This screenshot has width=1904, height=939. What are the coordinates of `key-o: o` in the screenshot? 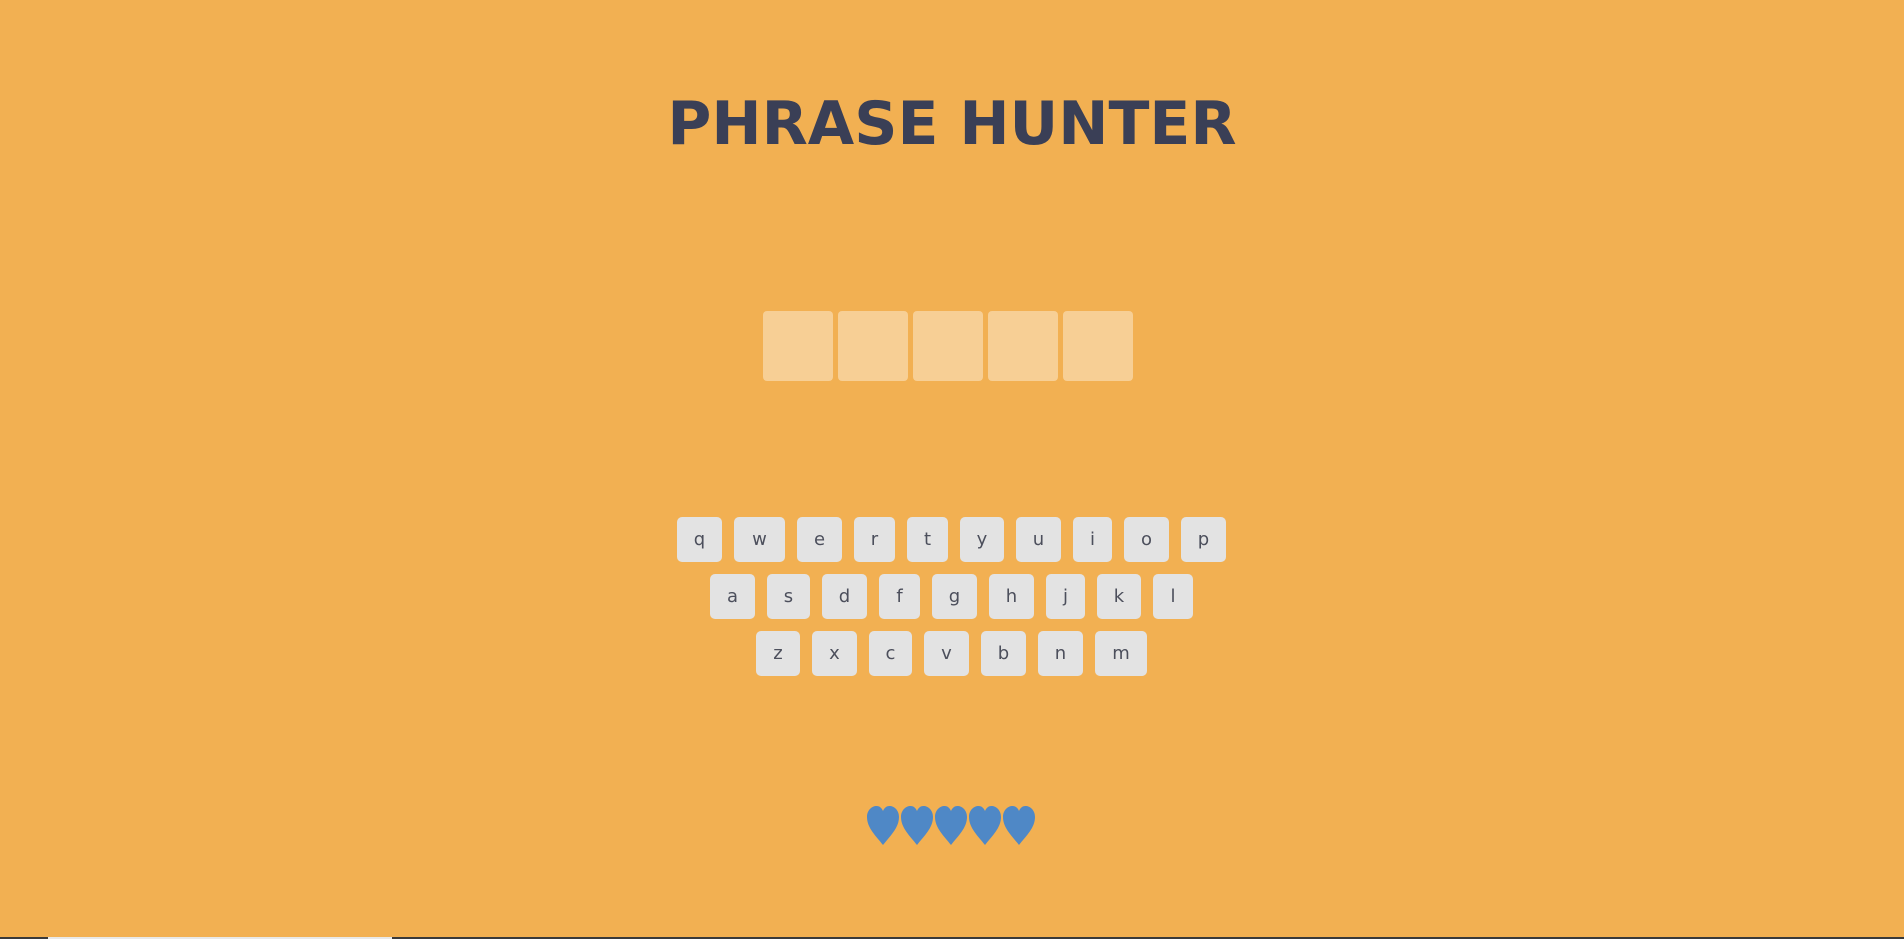 It's located at (1146, 539).